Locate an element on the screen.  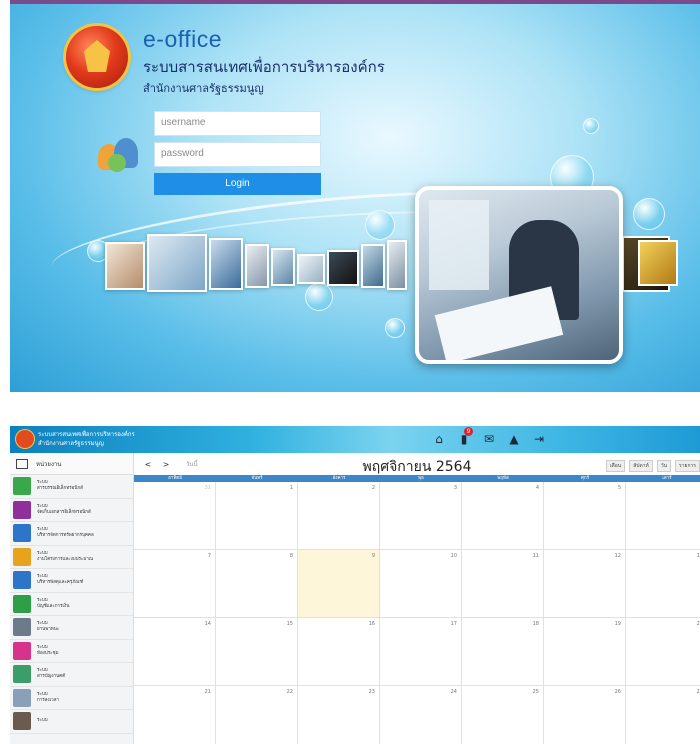
home-icon: ⌂ is located at coordinates (439, 439).